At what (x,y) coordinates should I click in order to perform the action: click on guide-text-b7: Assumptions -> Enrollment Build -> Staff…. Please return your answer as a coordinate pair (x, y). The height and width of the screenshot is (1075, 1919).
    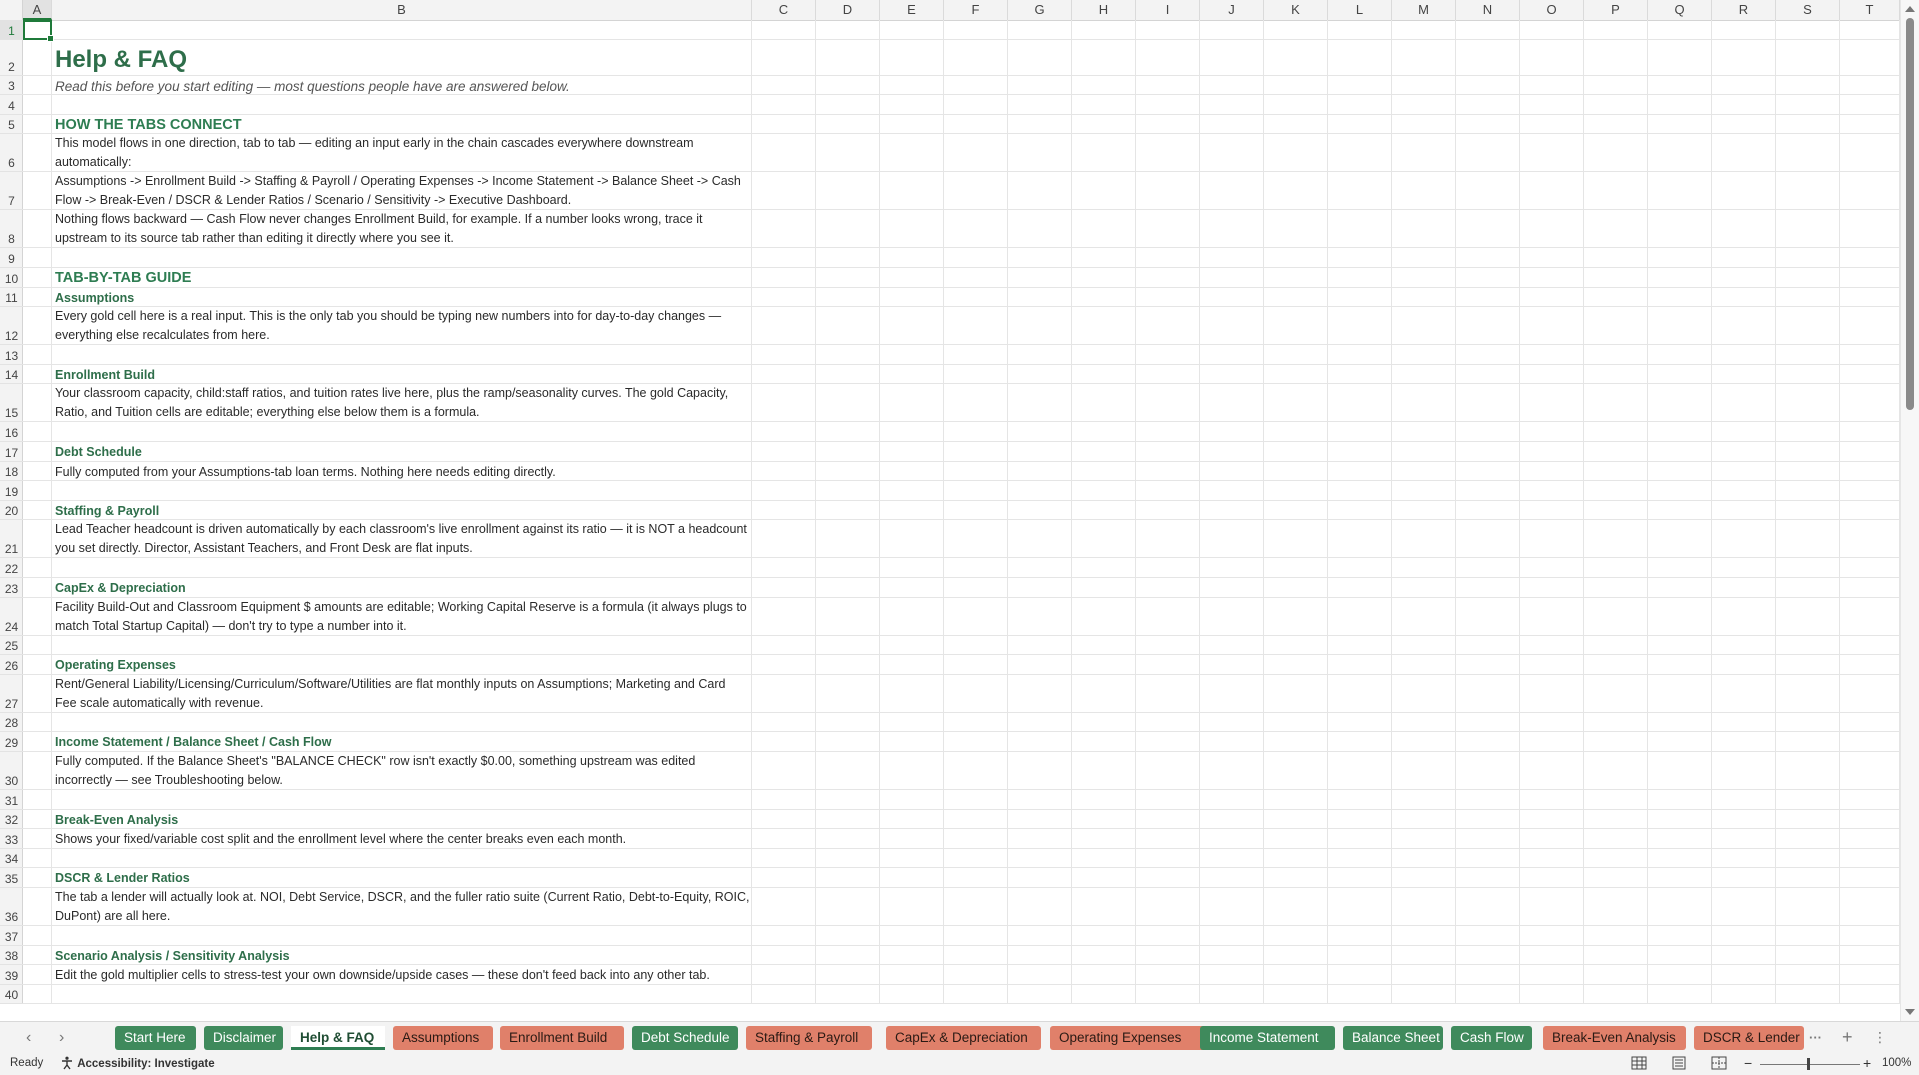
    Looking at the image, I should click on (402, 191).